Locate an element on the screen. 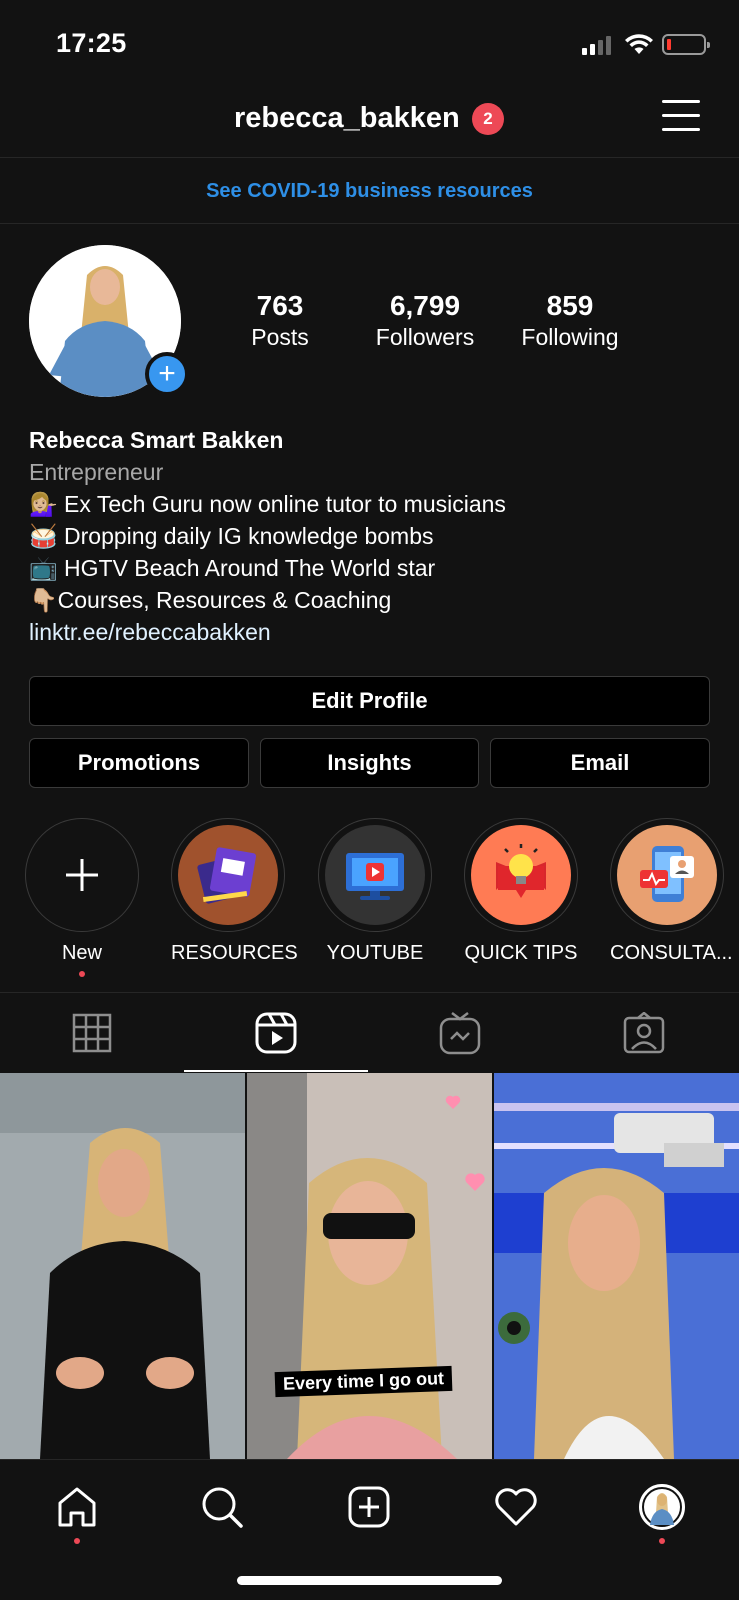 This screenshot has width=739, height=1600. post-thumbnail: Every time I go out is located at coordinates (369, 1266).